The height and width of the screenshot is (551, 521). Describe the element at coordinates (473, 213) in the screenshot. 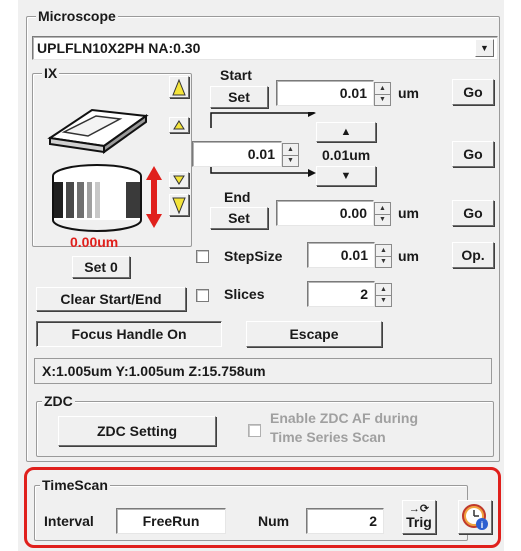

I see `end-go-button: Go` at that location.